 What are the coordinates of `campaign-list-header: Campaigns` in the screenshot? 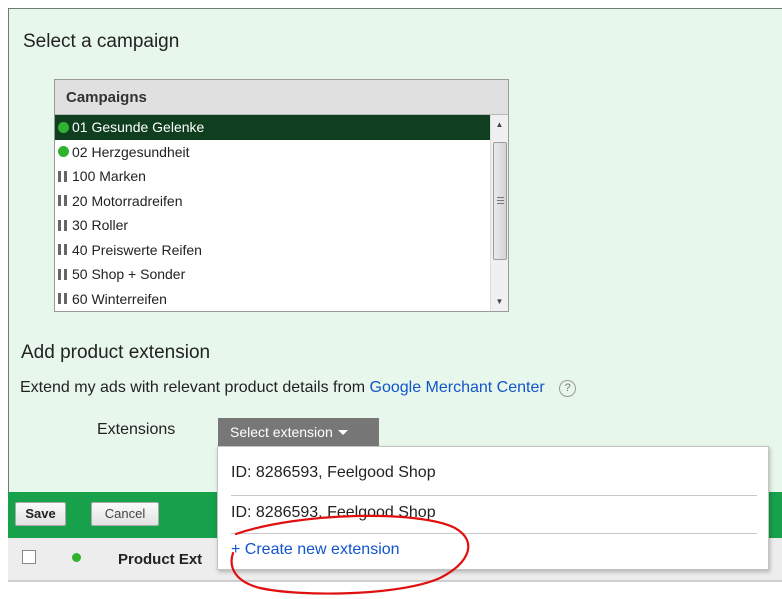 It's located at (281, 97).